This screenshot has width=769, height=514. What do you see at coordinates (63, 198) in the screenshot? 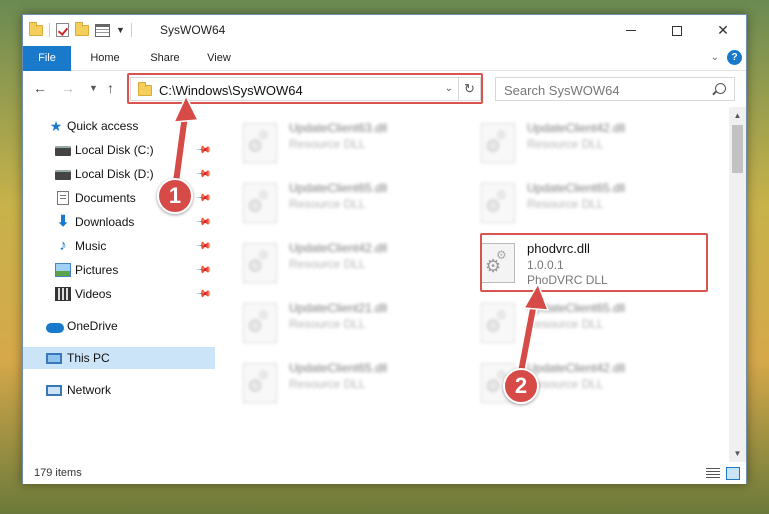
I see `documents-icon` at bounding box center [63, 198].